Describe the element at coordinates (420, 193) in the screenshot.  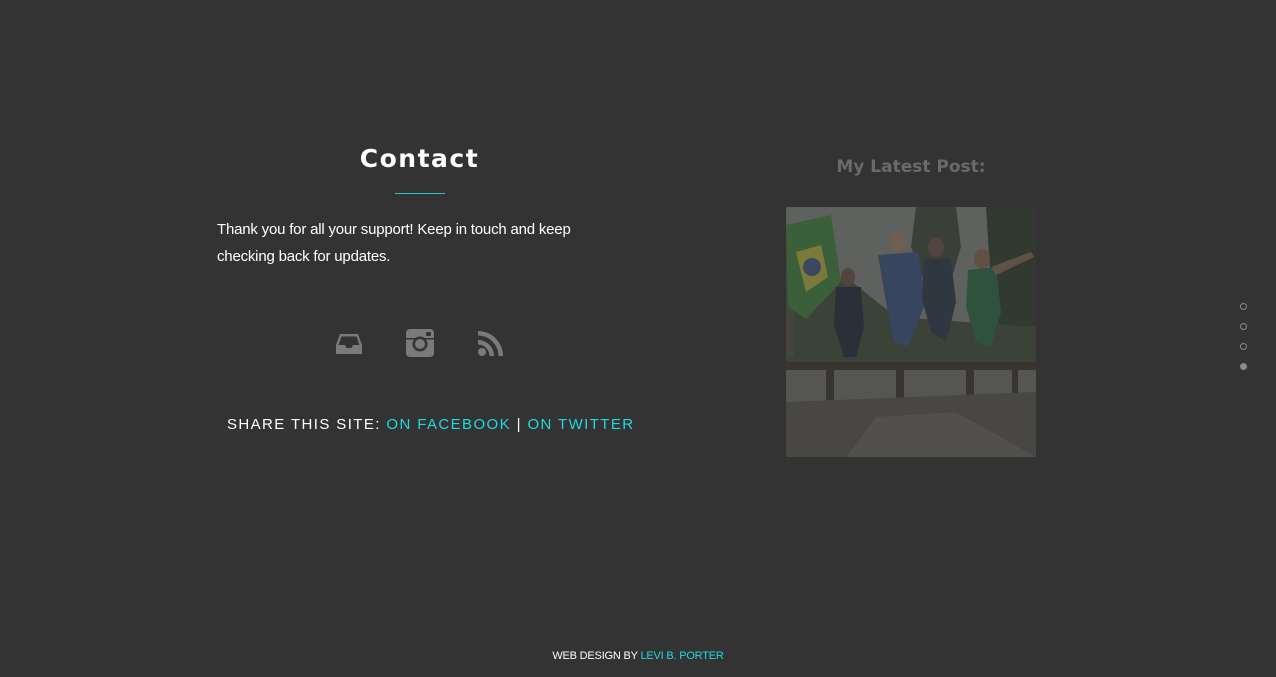
I see `title-underline` at that location.